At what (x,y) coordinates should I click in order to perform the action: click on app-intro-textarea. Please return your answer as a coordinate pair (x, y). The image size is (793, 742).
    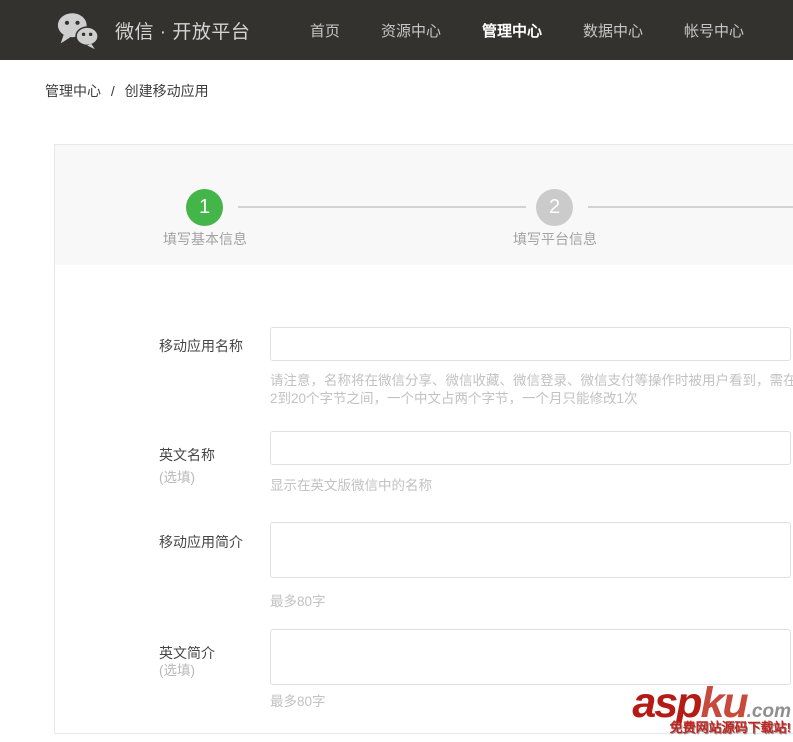
    Looking at the image, I should click on (530, 550).